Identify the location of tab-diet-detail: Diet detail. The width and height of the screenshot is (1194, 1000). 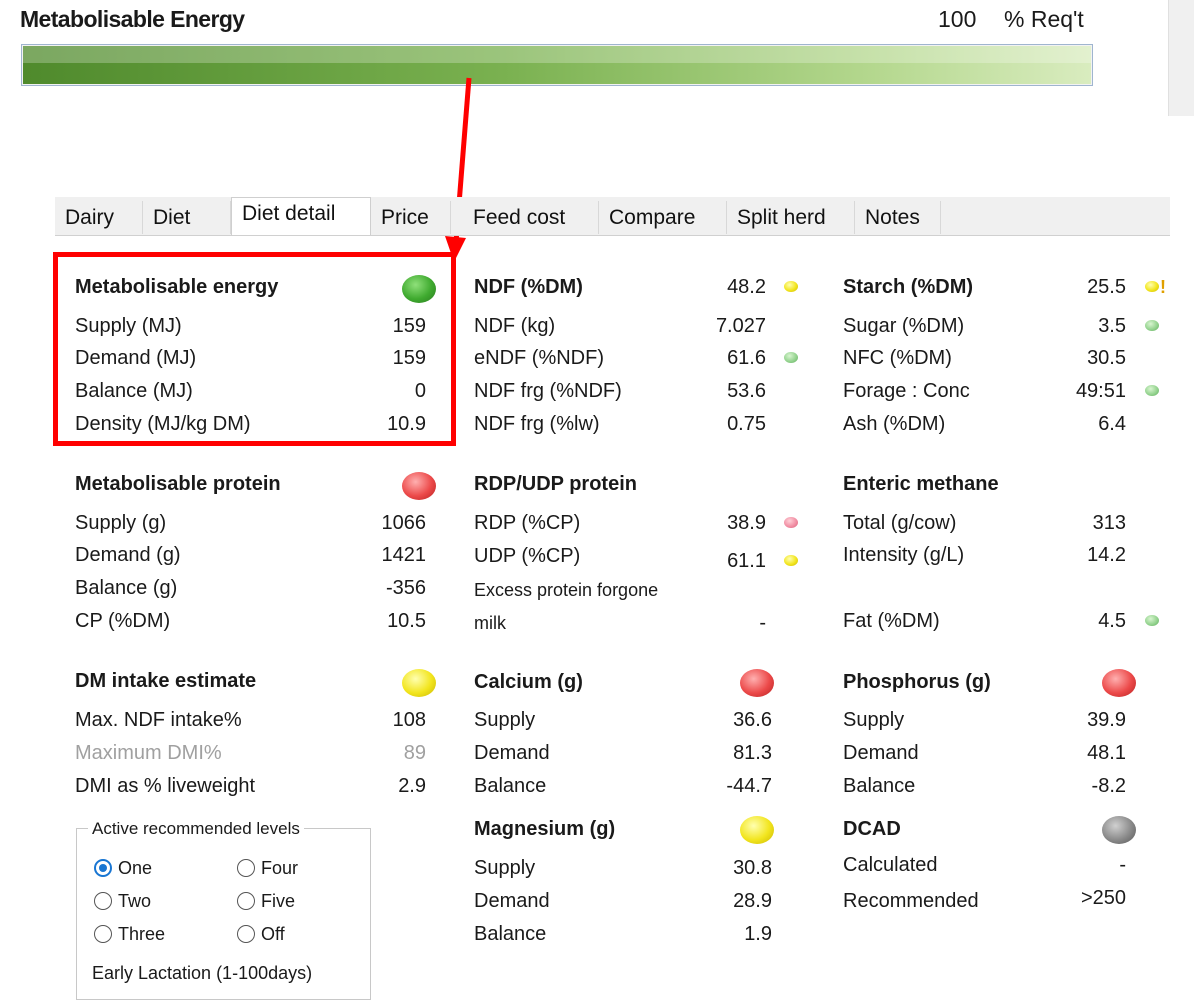
(301, 216).